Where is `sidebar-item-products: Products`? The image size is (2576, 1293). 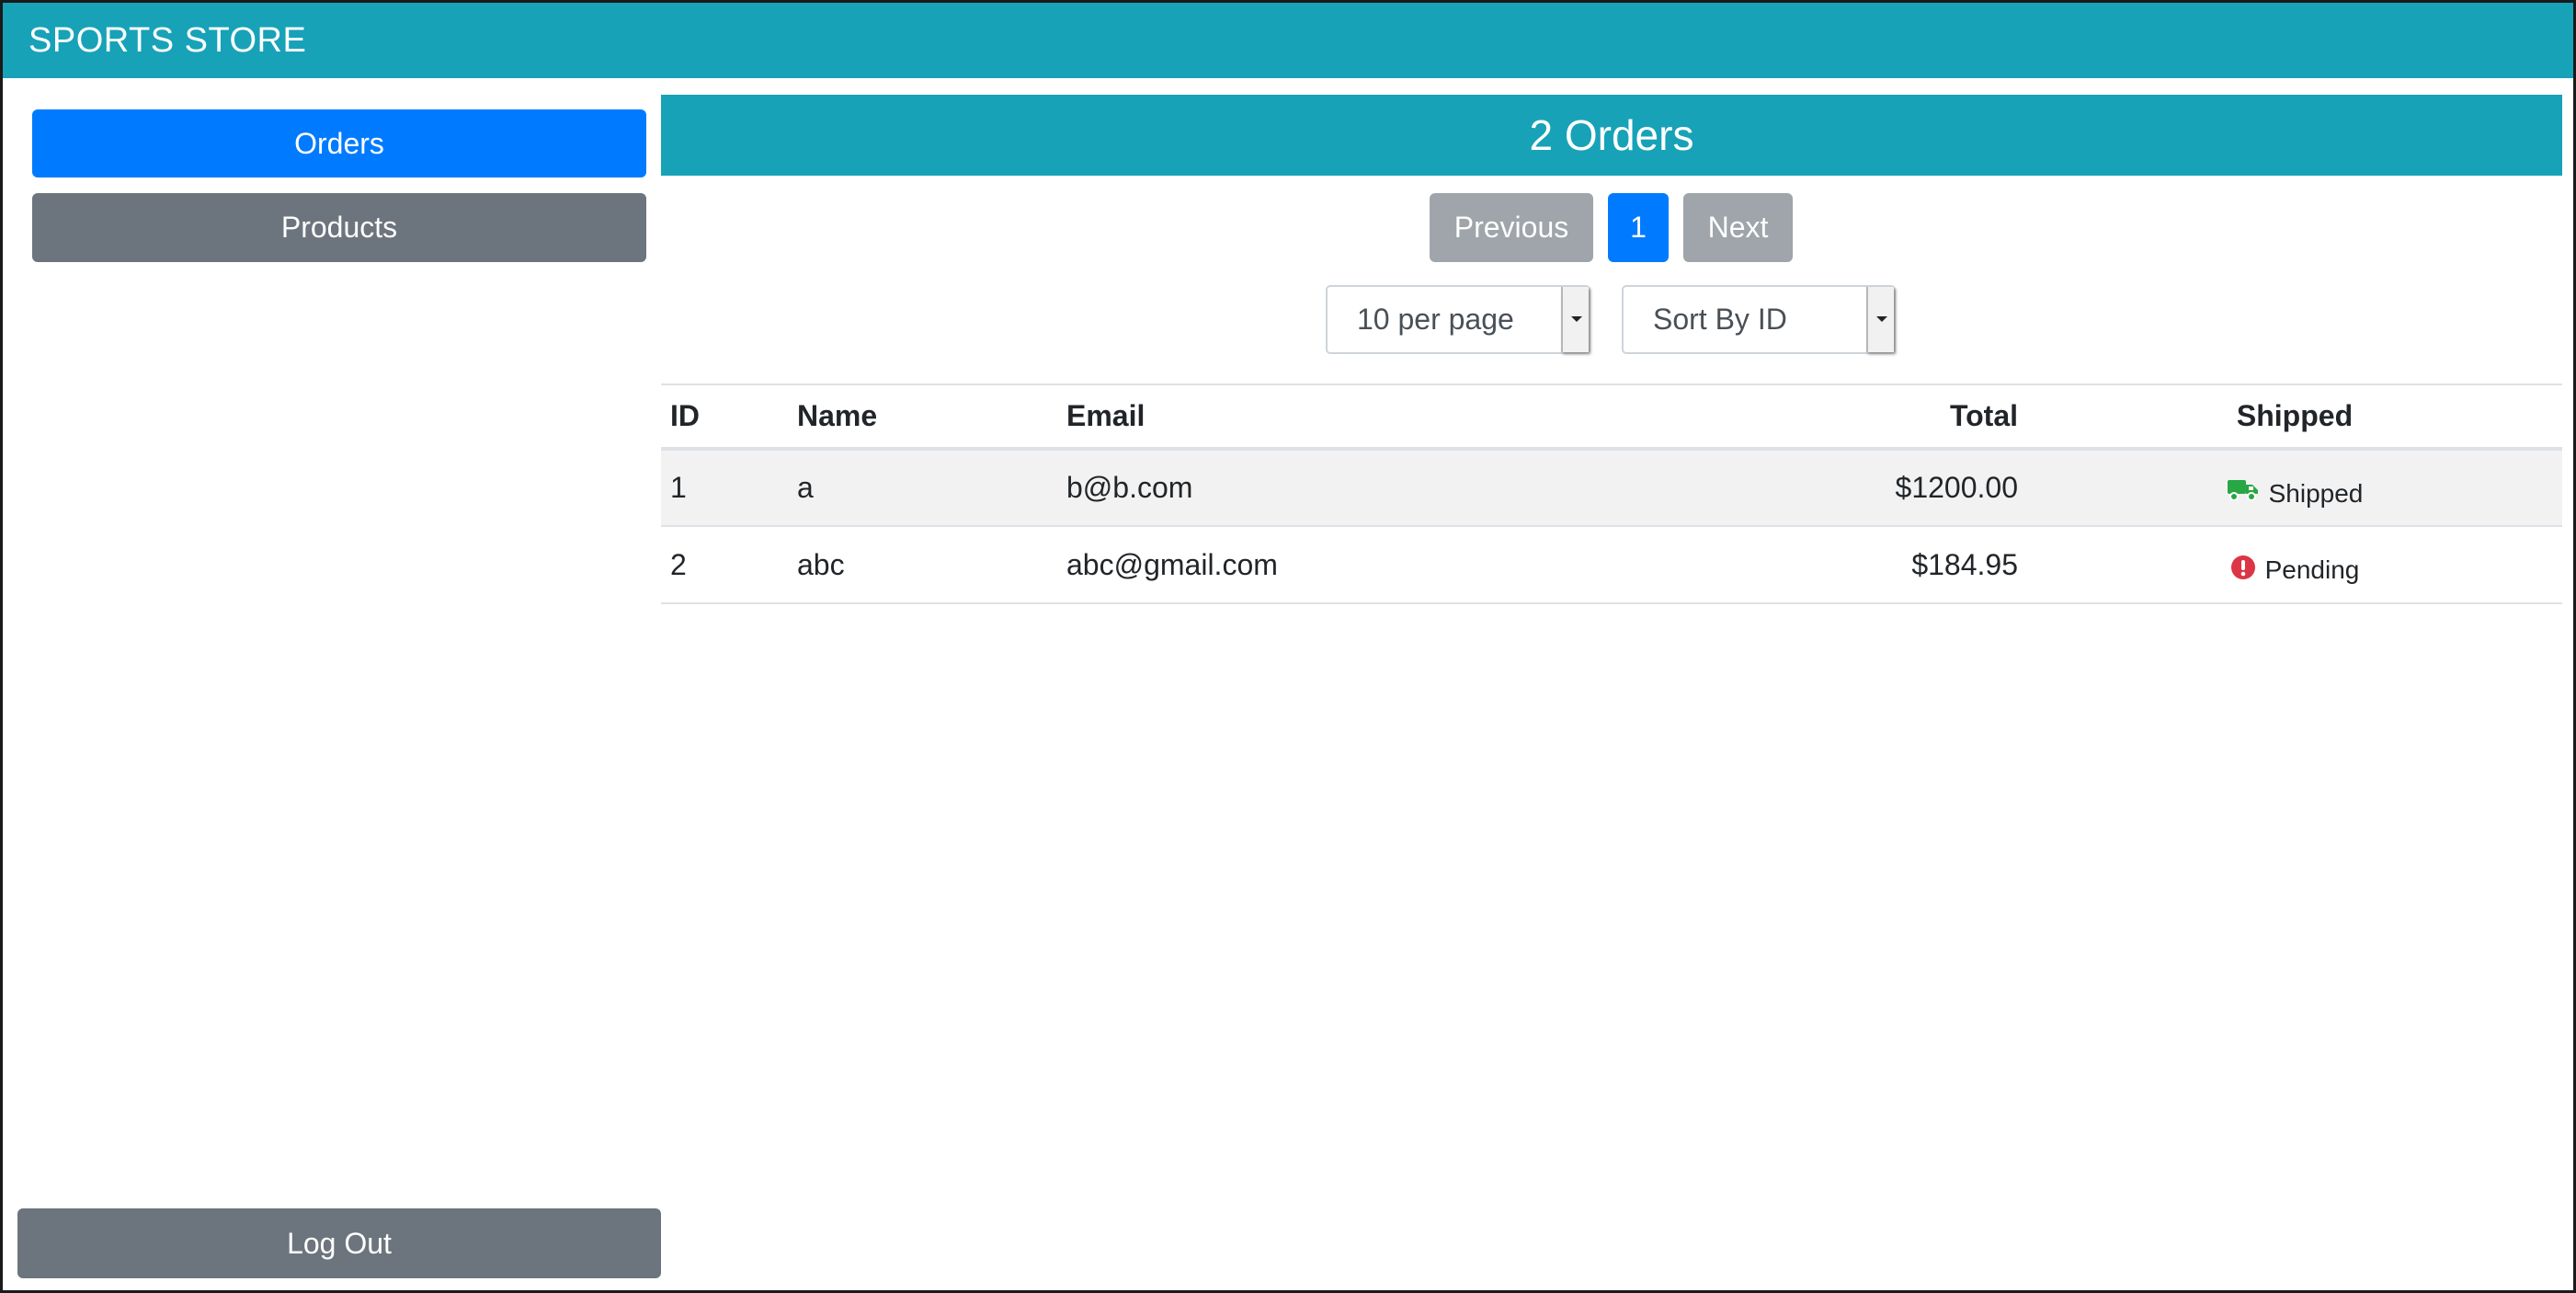 sidebar-item-products: Products is located at coordinates (339, 227).